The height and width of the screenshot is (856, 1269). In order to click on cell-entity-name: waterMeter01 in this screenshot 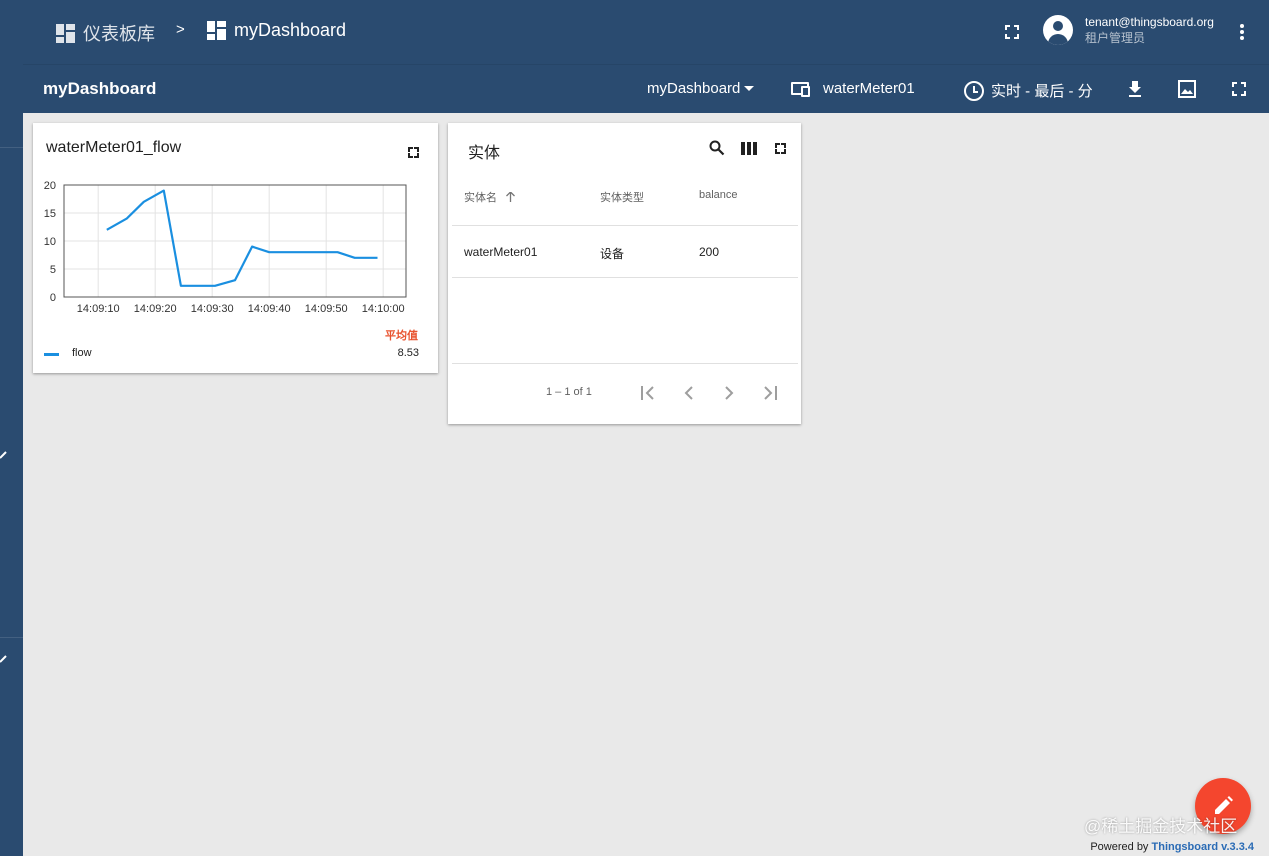, I will do `click(501, 252)`.